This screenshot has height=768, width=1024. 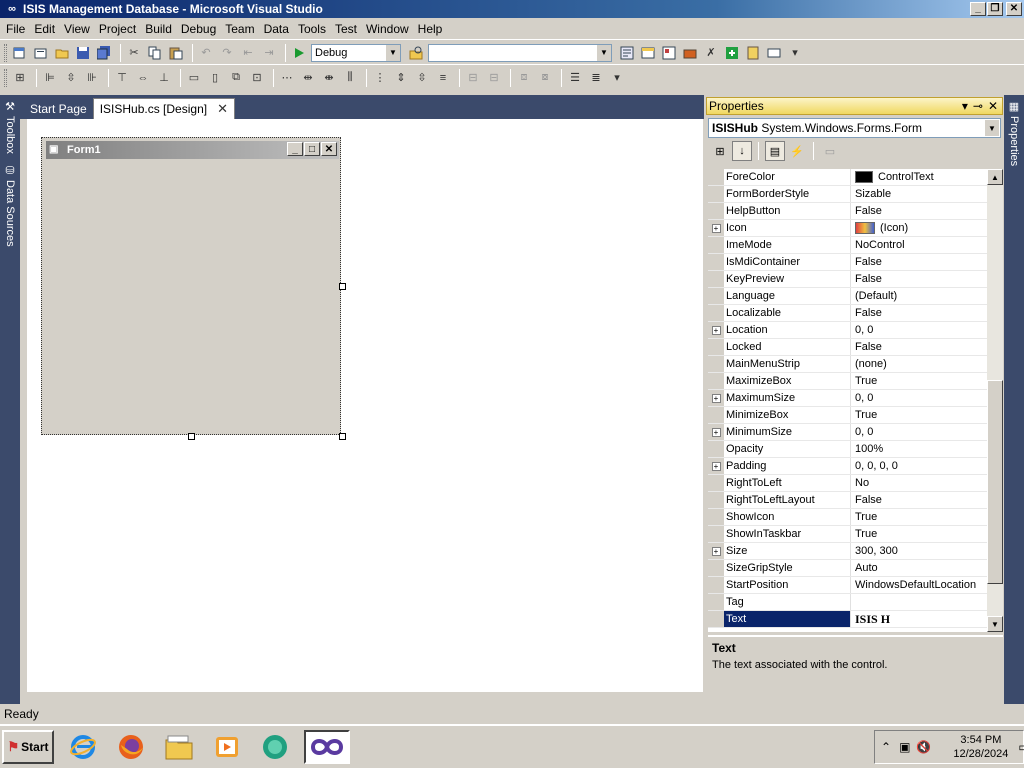 I want to click on solution-explorer-icon, so click(x=627, y=53).